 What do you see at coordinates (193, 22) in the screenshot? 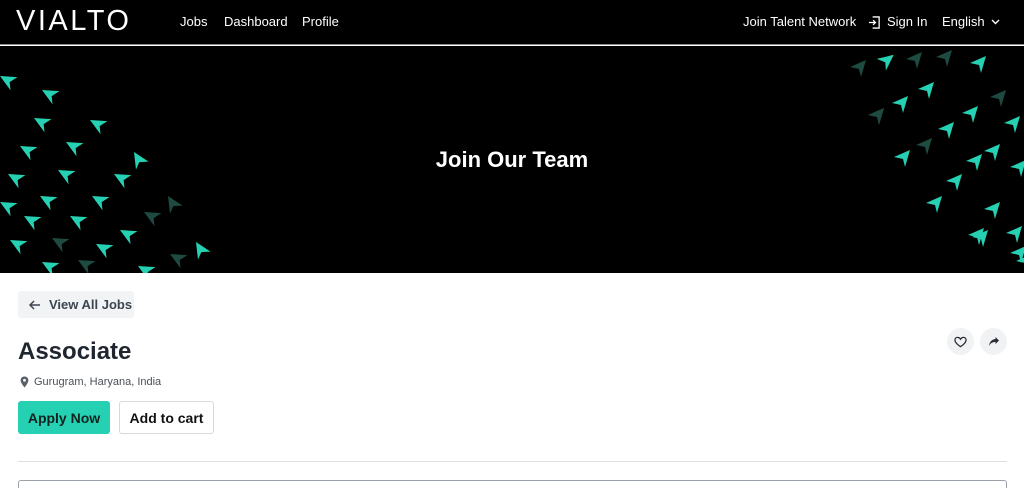
I see `nav-jobs-link: Jobs` at bounding box center [193, 22].